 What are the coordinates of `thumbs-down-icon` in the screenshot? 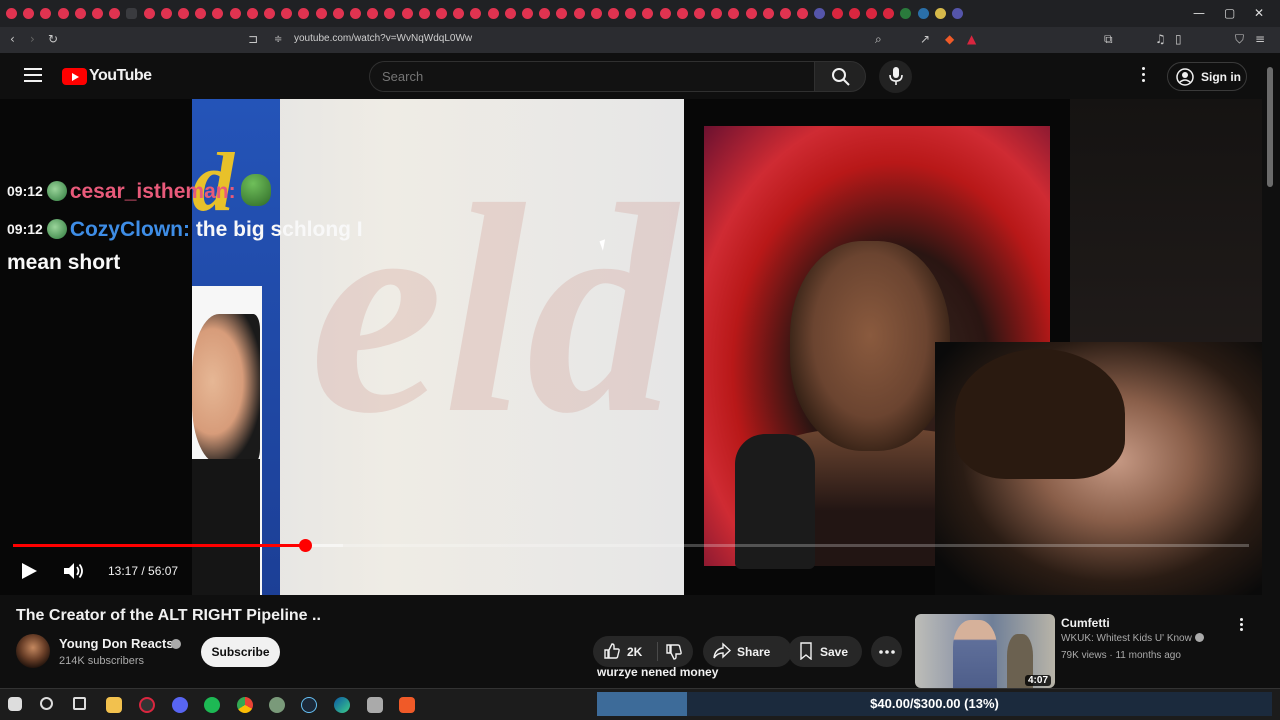 It's located at (674, 652).